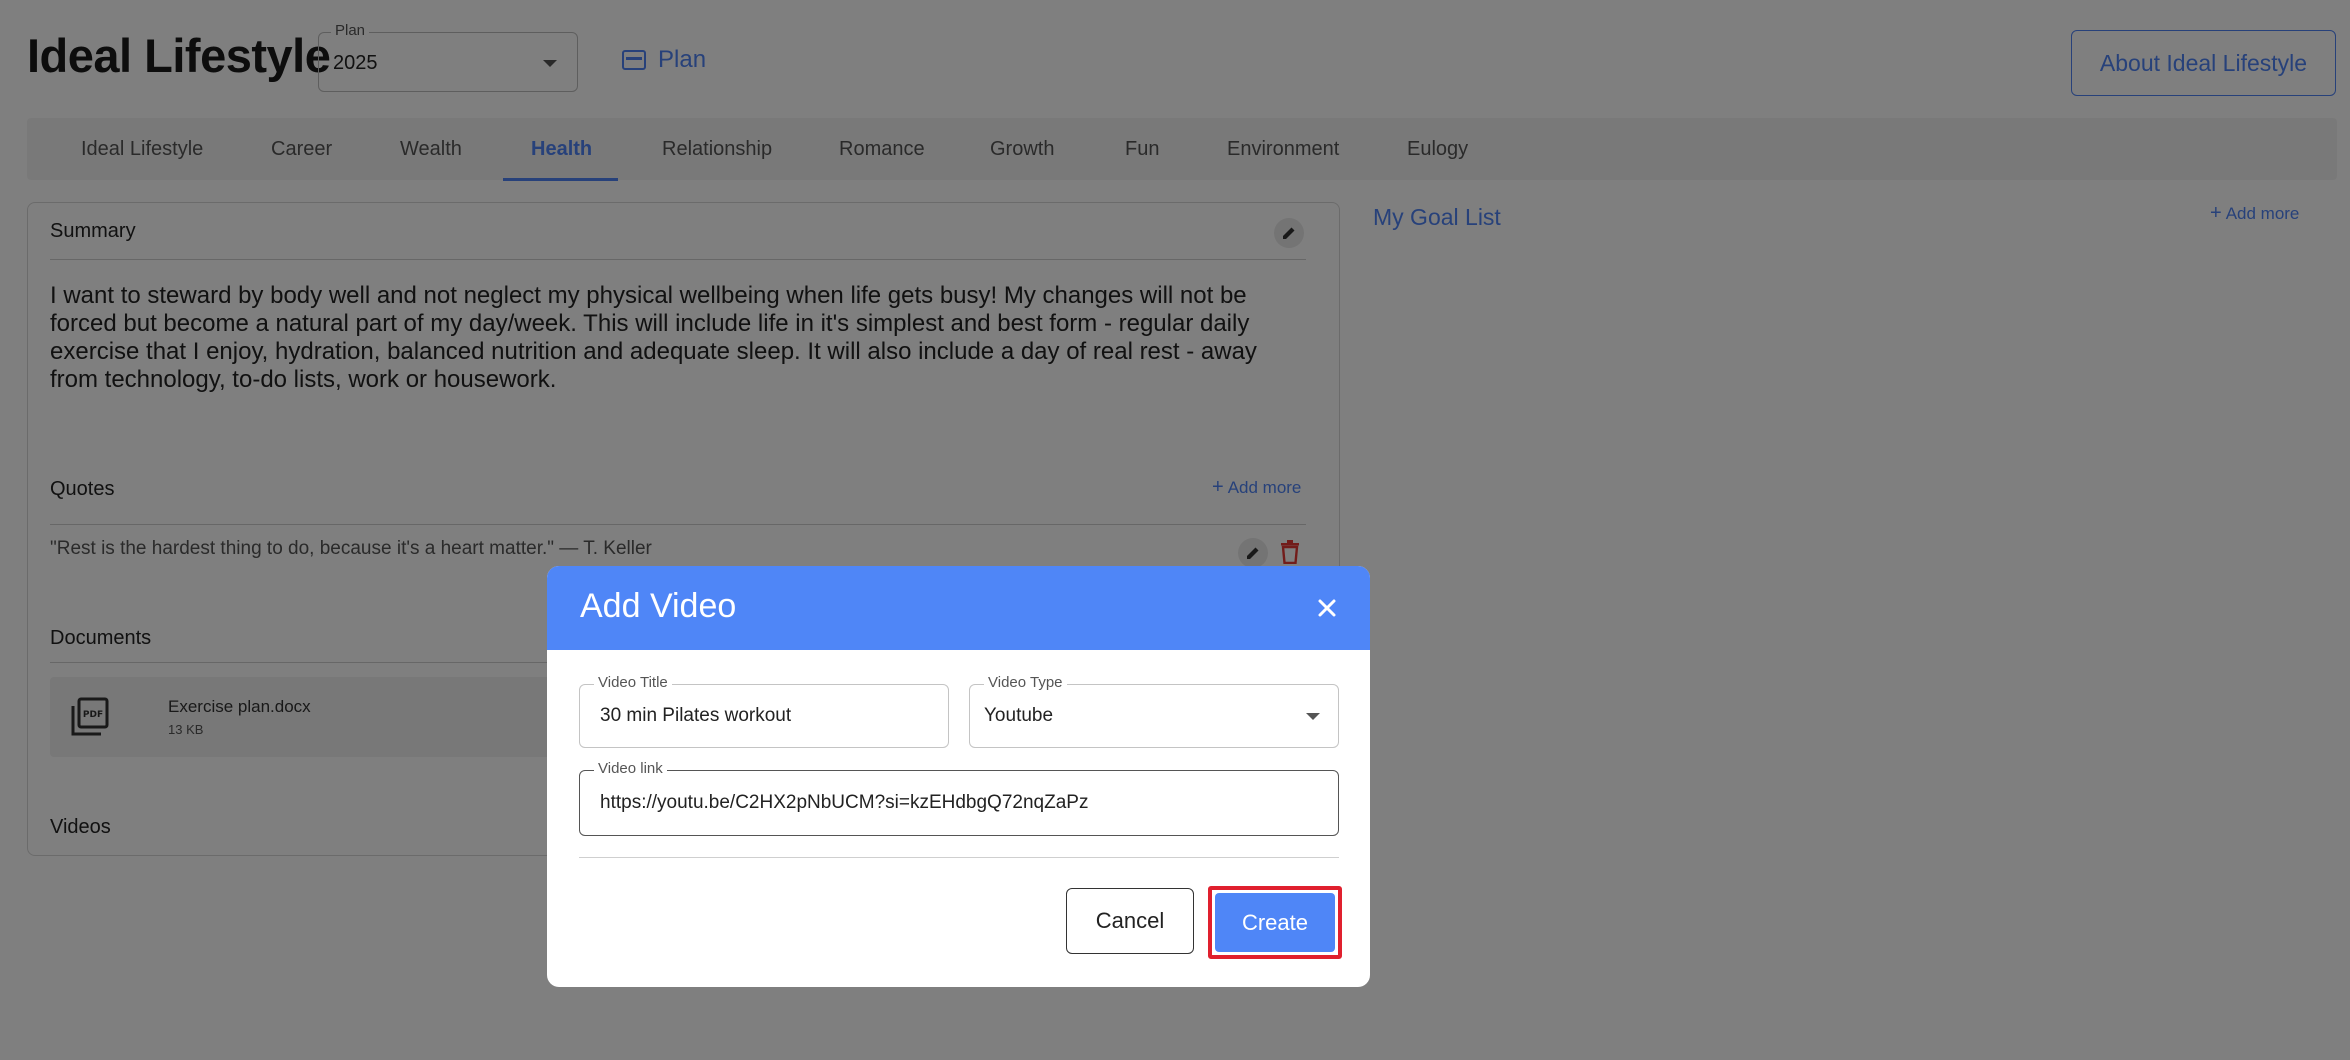  What do you see at coordinates (1154, 711) in the screenshot?
I see `video-type-select: Video Type Youtube` at bounding box center [1154, 711].